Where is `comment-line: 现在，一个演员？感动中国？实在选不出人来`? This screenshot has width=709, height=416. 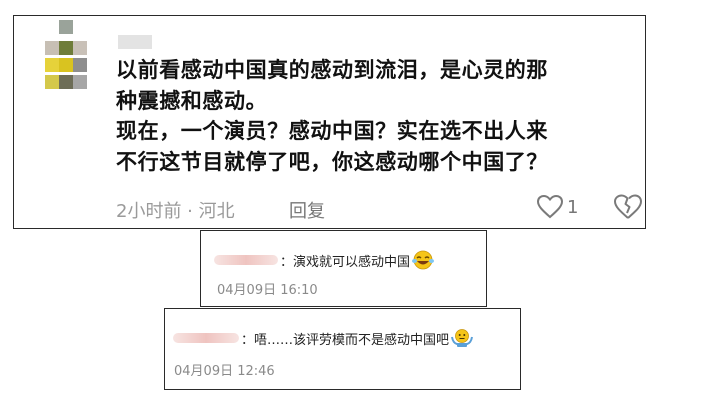 comment-line: 现在，一个演员？感动中国？实在选不出人来 is located at coordinates (332, 131).